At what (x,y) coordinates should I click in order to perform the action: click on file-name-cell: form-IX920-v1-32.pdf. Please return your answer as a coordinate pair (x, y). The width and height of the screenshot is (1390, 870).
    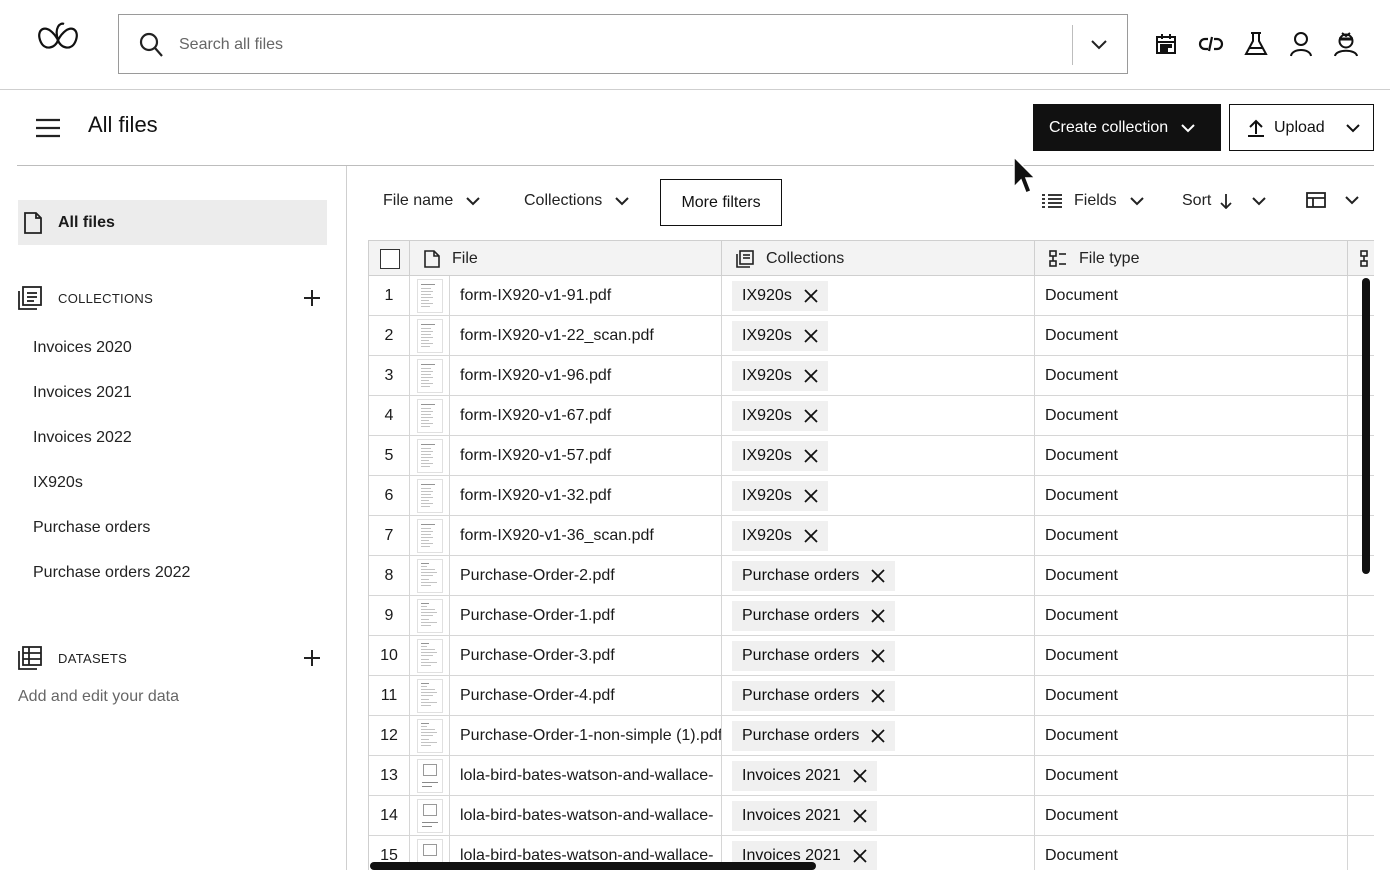
    Looking at the image, I should click on (586, 495).